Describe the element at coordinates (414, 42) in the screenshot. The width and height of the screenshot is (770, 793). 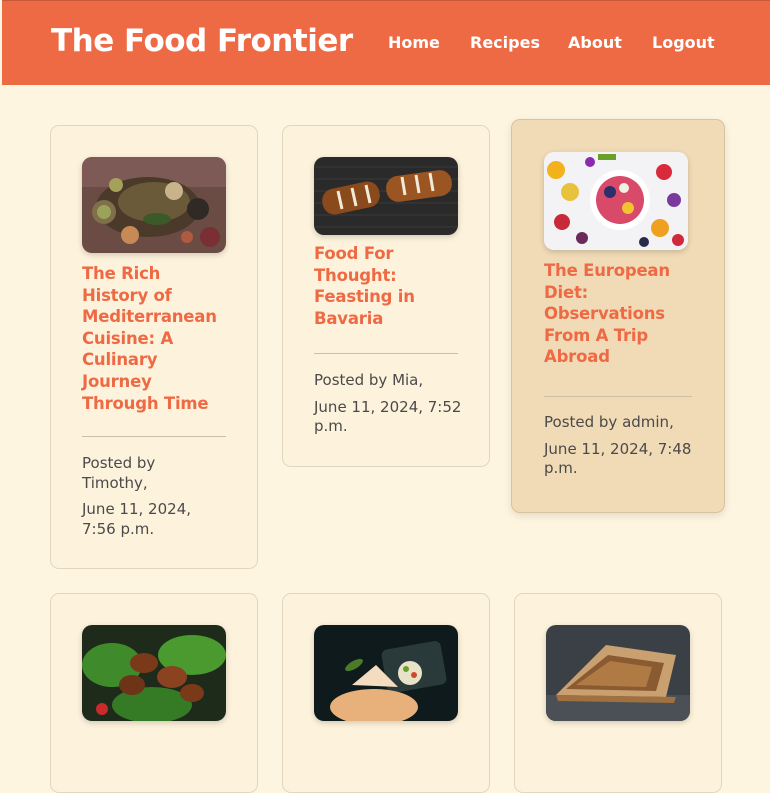
I see `nav-home-link: Home` at that location.